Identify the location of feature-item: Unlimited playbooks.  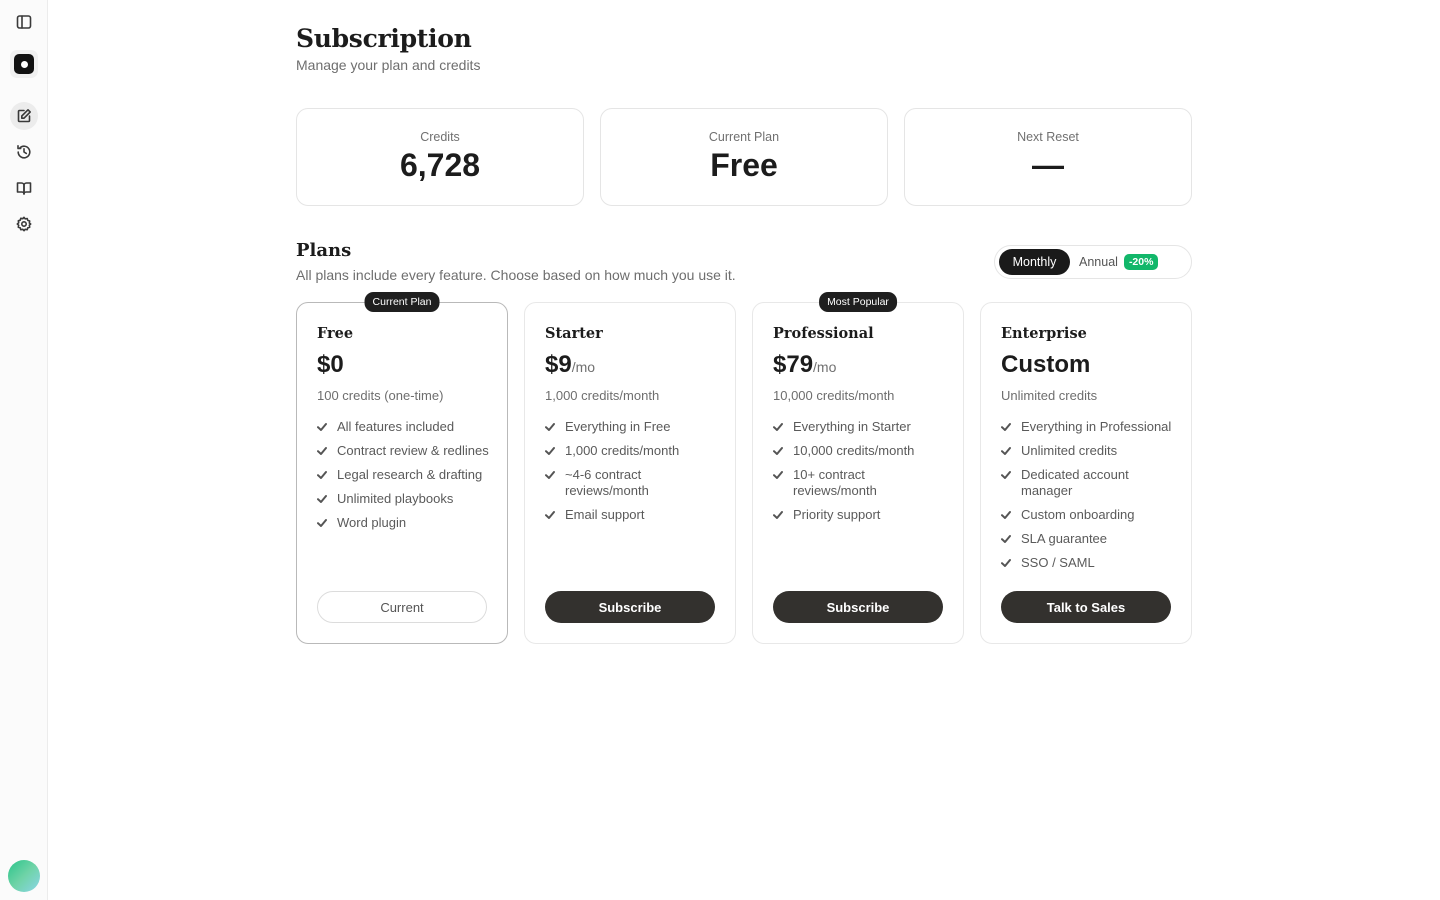
(406, 499).